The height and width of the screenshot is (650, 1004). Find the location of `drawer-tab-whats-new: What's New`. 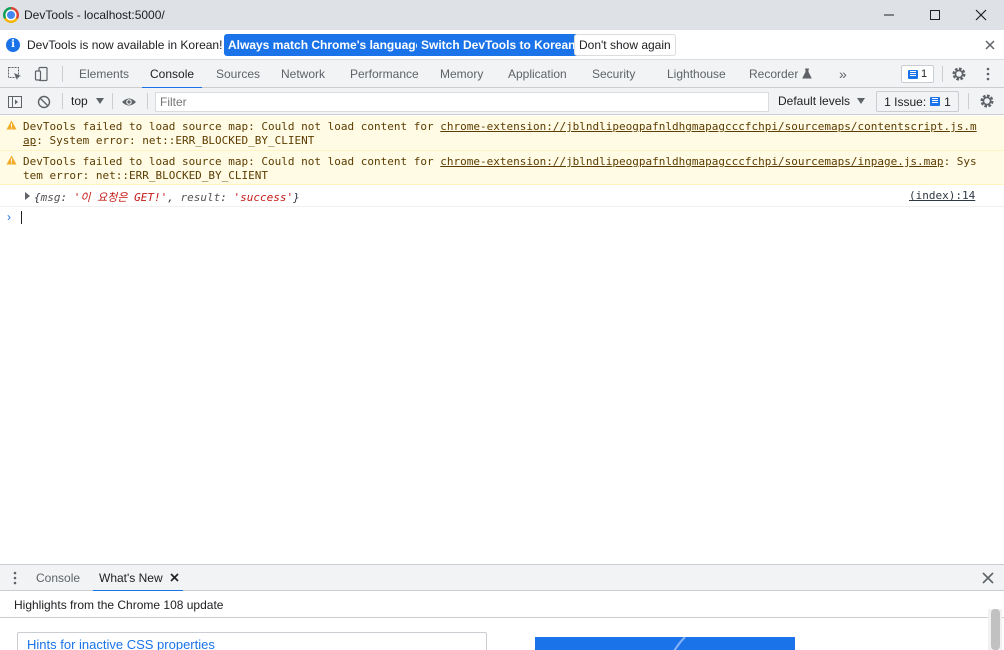

drawer-tab-whats-new: What's New is located at coordinates (138, 578).